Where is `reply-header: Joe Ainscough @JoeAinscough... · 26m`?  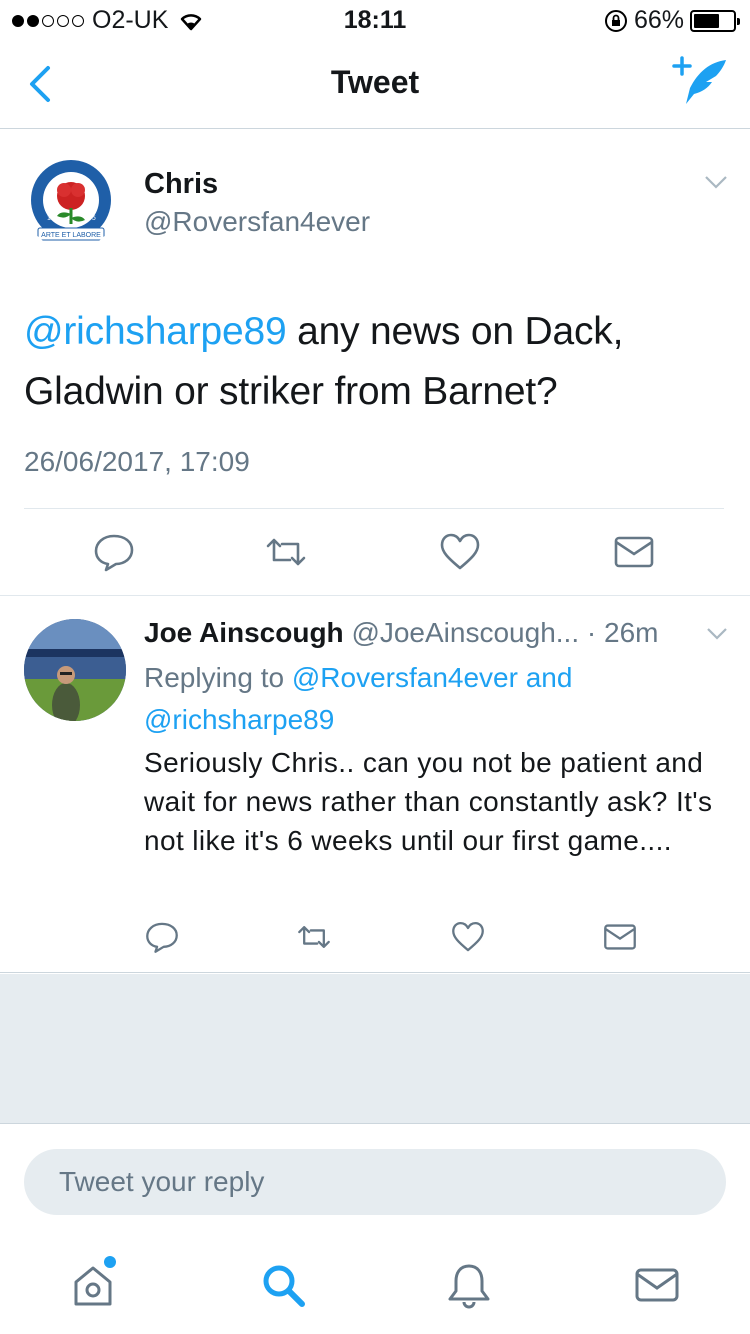 reply-header: Joe Ainscough @JoeAinscough... · 26m is located at coordinates (429, 633).